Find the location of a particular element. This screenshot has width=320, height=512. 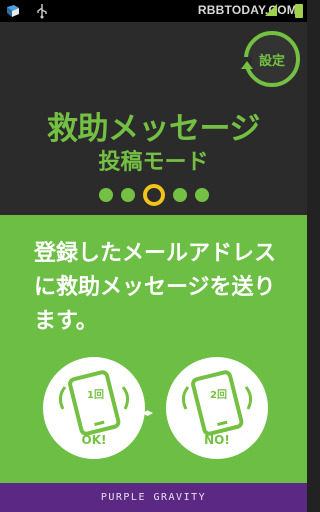

option-caption: OK! is located at coordinates (94, 440).